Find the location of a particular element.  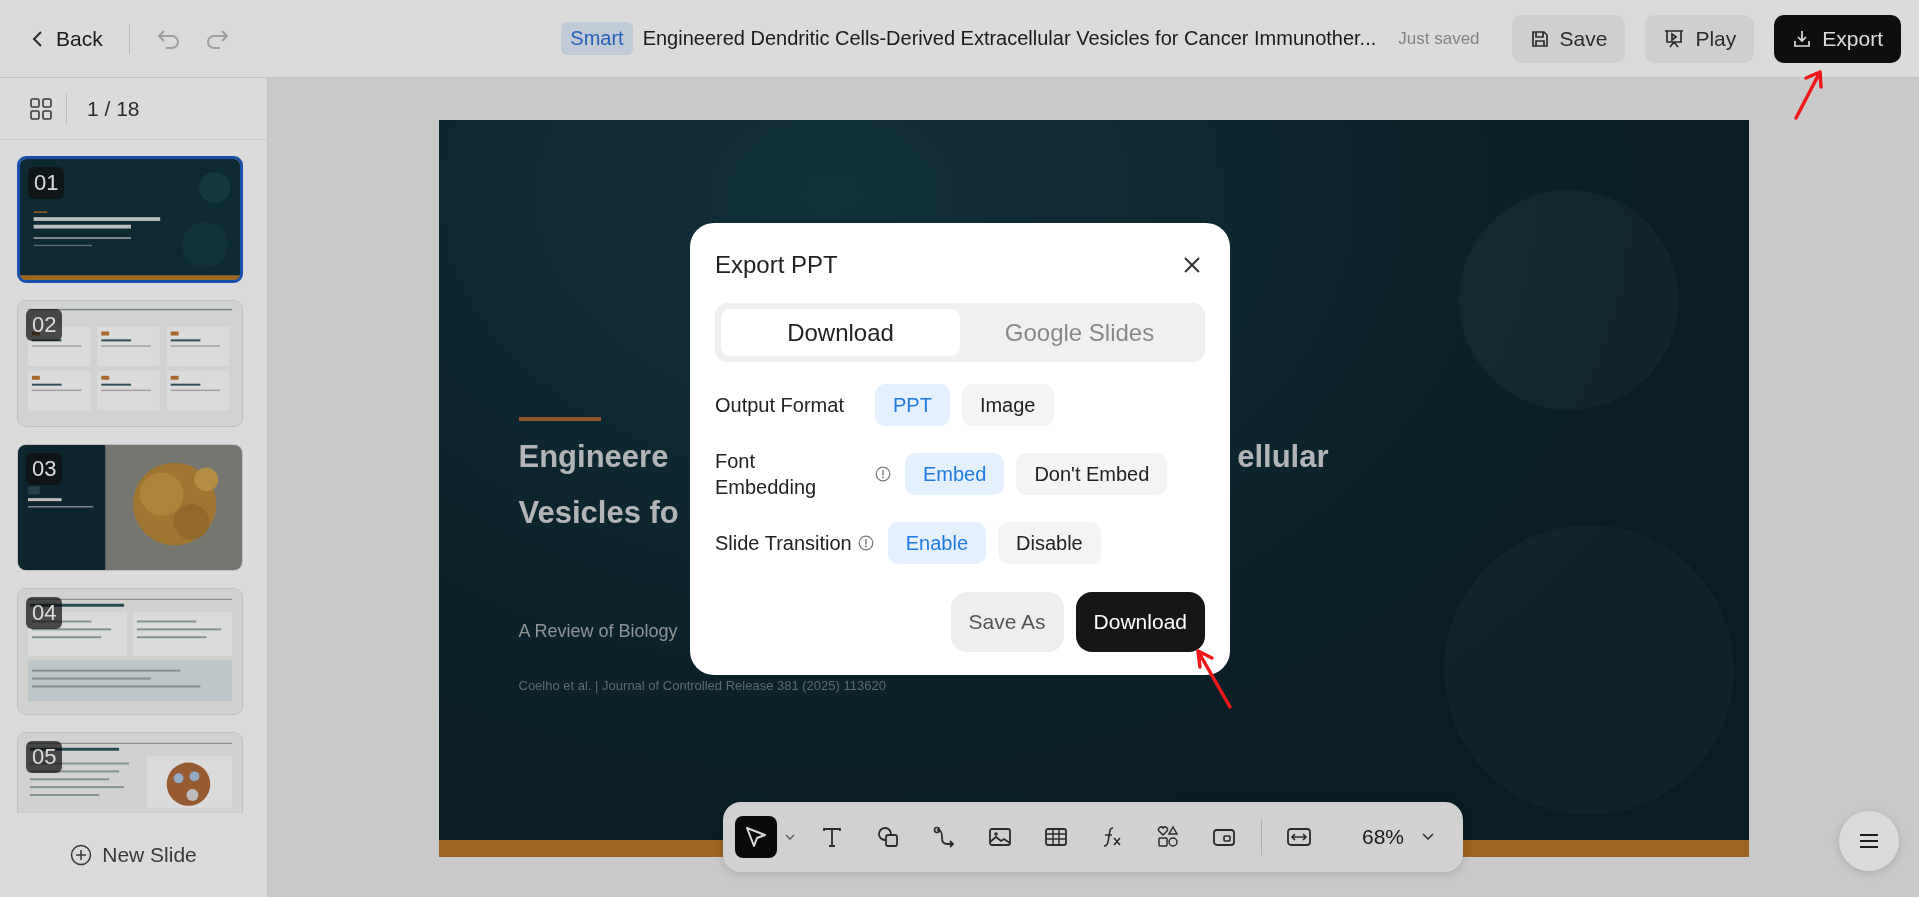

text-icon is located at coordinates (832, 837).